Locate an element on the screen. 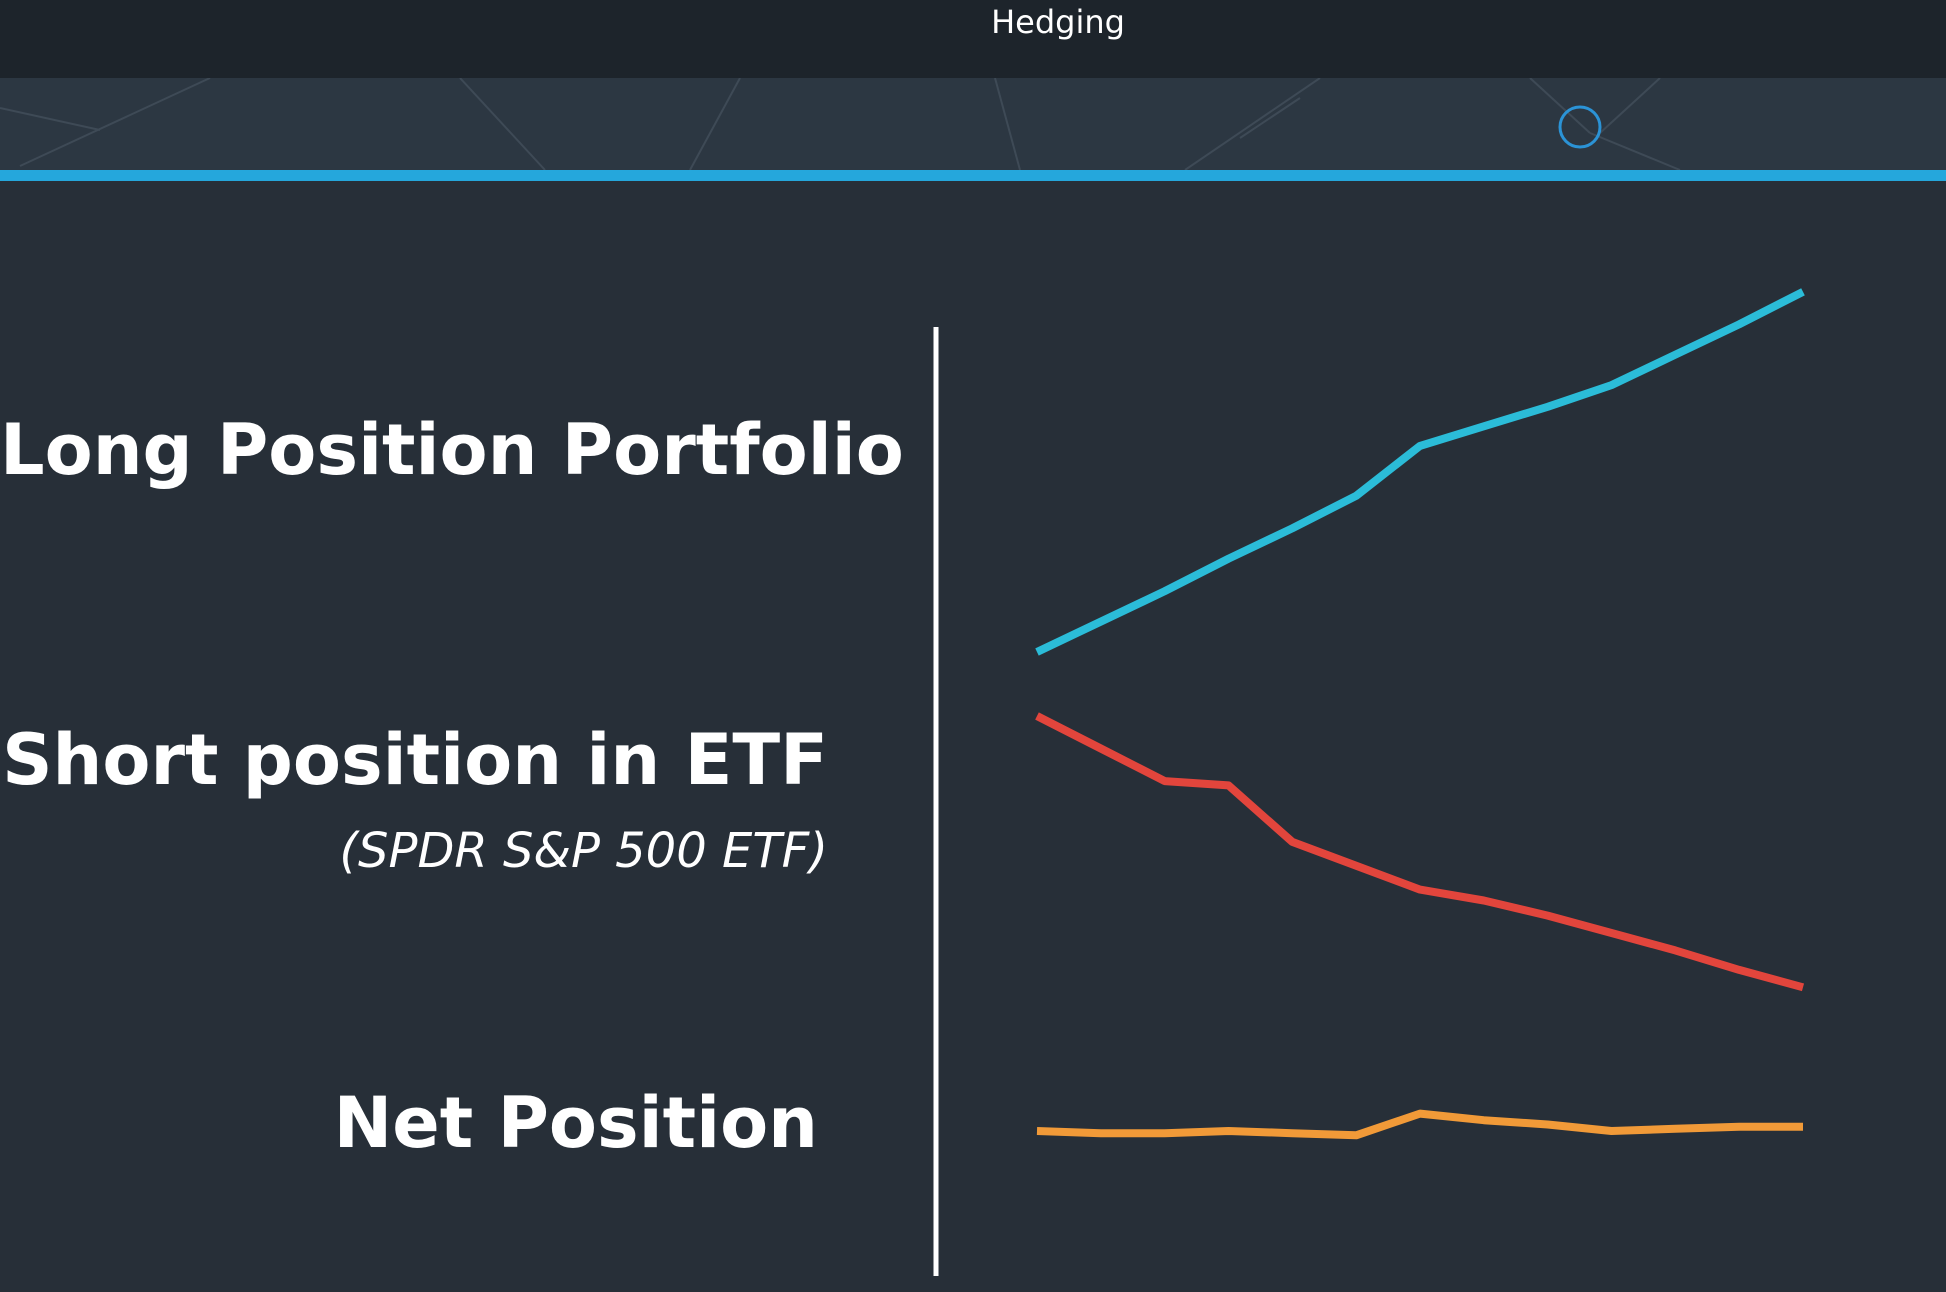 The width and height of the screenshot is (1946, 1292). series-sublabel-short-position: (SPDR S&P 500 ETF) is located at coordinates (583, 851).